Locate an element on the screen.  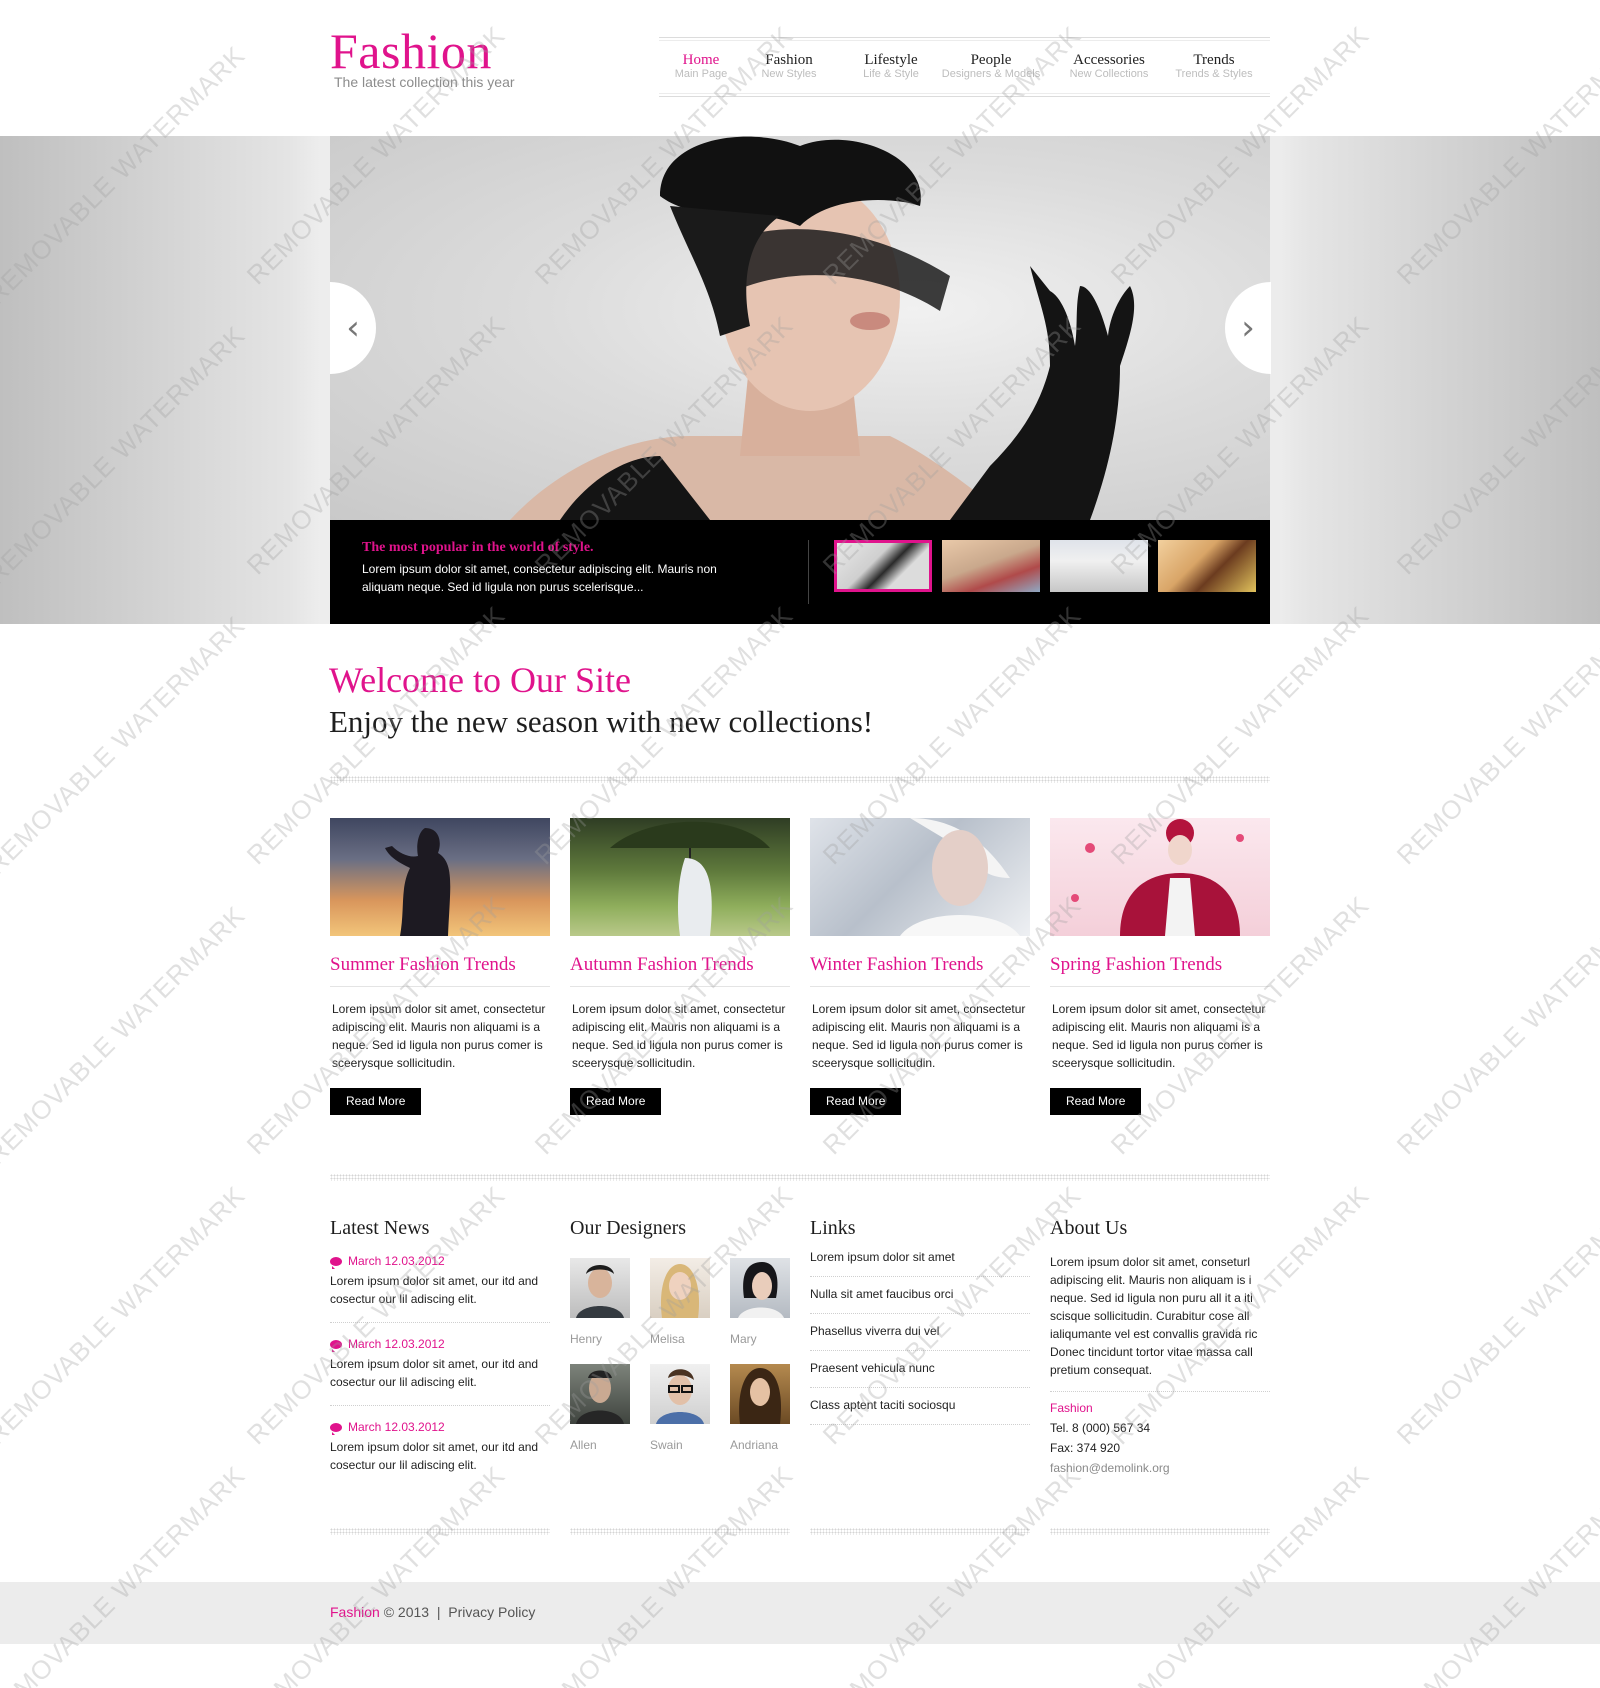
footer-brand-link: Fashion is located at coordinates (355, 1612).